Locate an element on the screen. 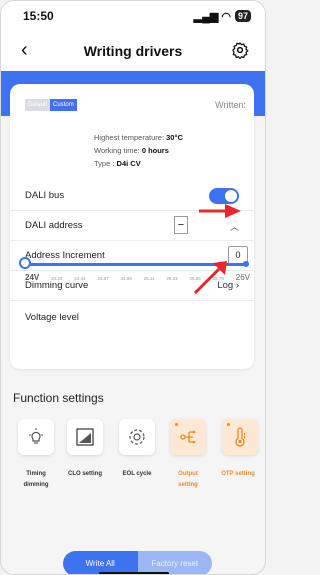 The height and width of the screenshot is (575, 320). output-icon is located at coordinates (188, 437).